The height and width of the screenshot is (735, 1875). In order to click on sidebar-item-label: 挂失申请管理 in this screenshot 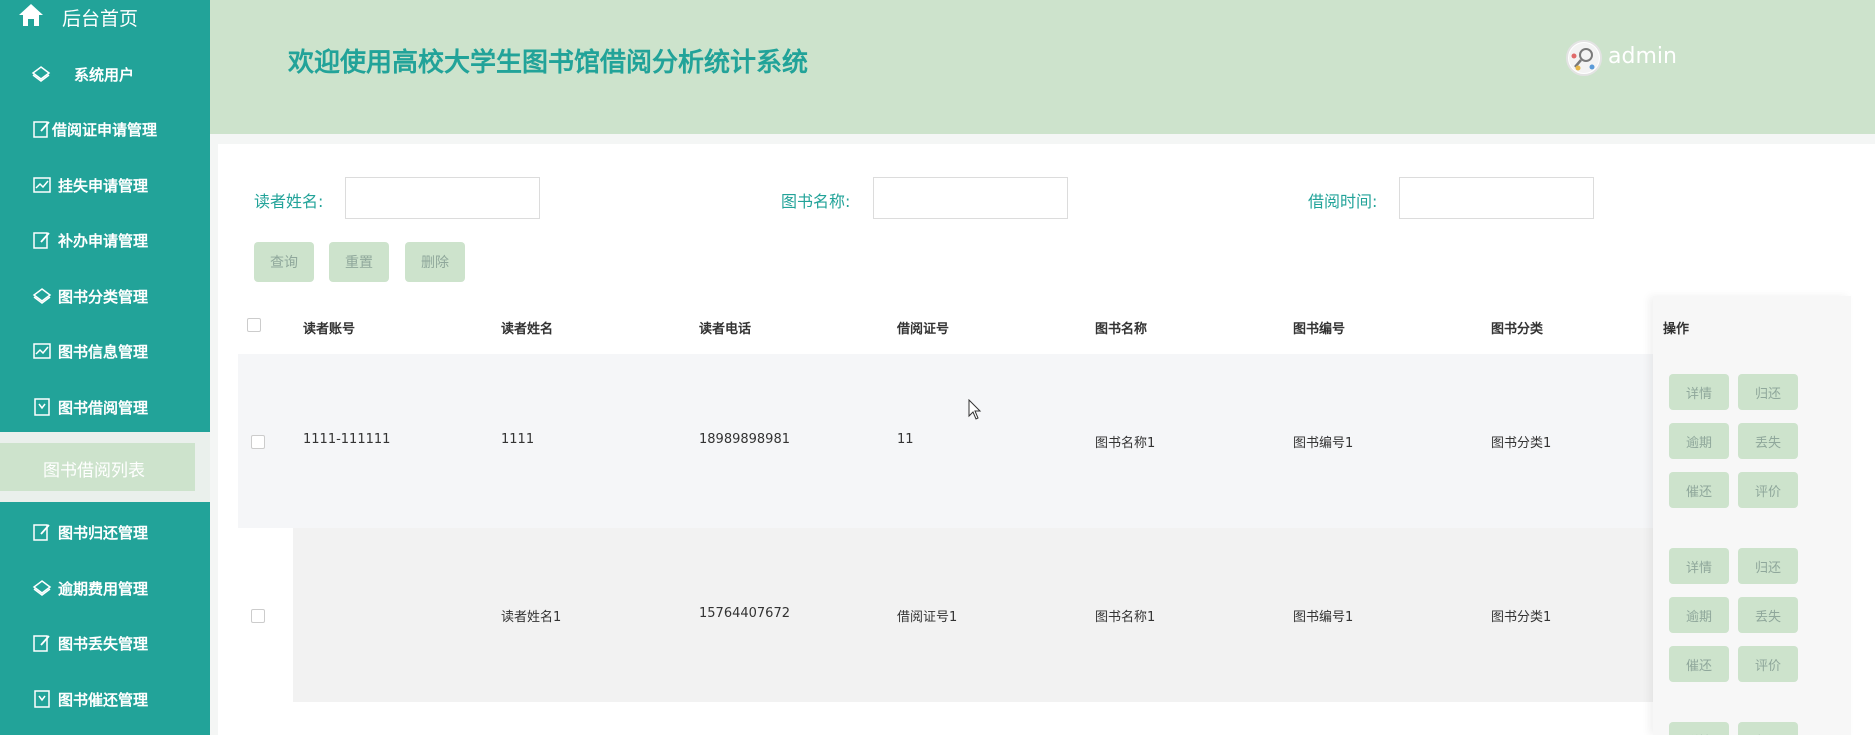, I will do `click(103, 186)`.